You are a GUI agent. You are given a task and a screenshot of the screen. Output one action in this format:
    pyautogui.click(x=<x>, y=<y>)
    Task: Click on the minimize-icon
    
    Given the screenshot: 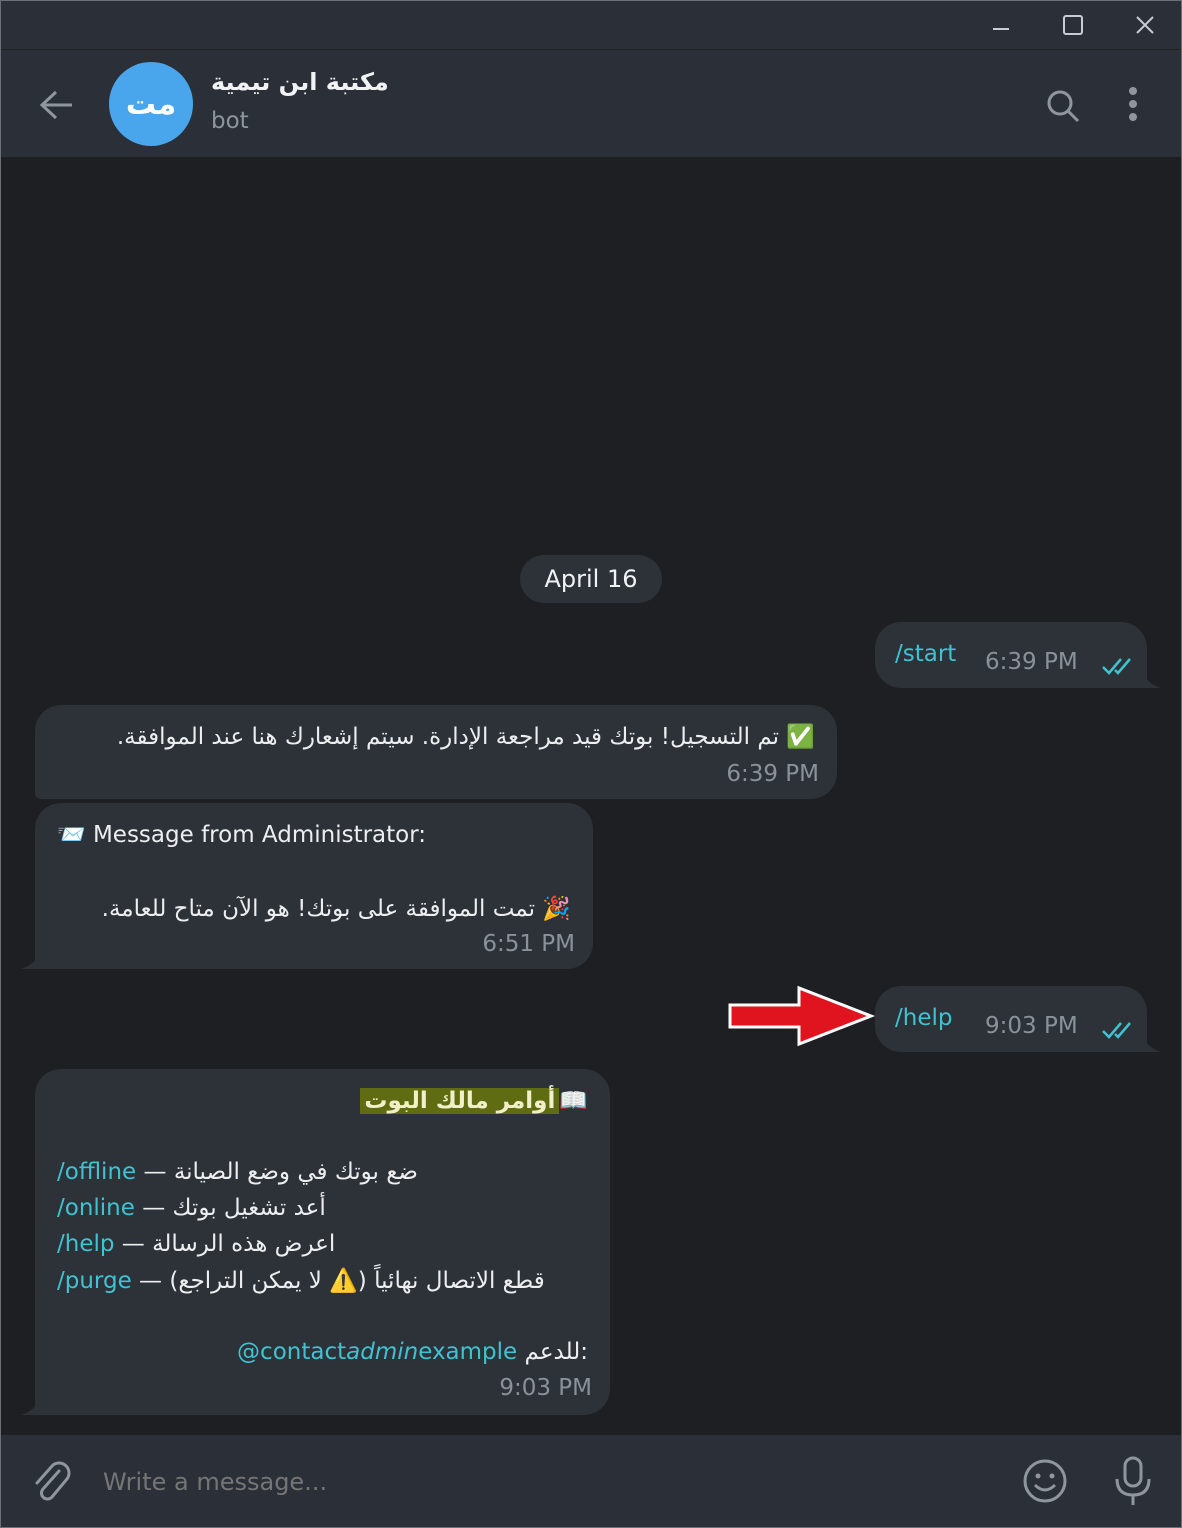 What is the action you would take?
    pyautogui.click(x=1001, y=25)
    